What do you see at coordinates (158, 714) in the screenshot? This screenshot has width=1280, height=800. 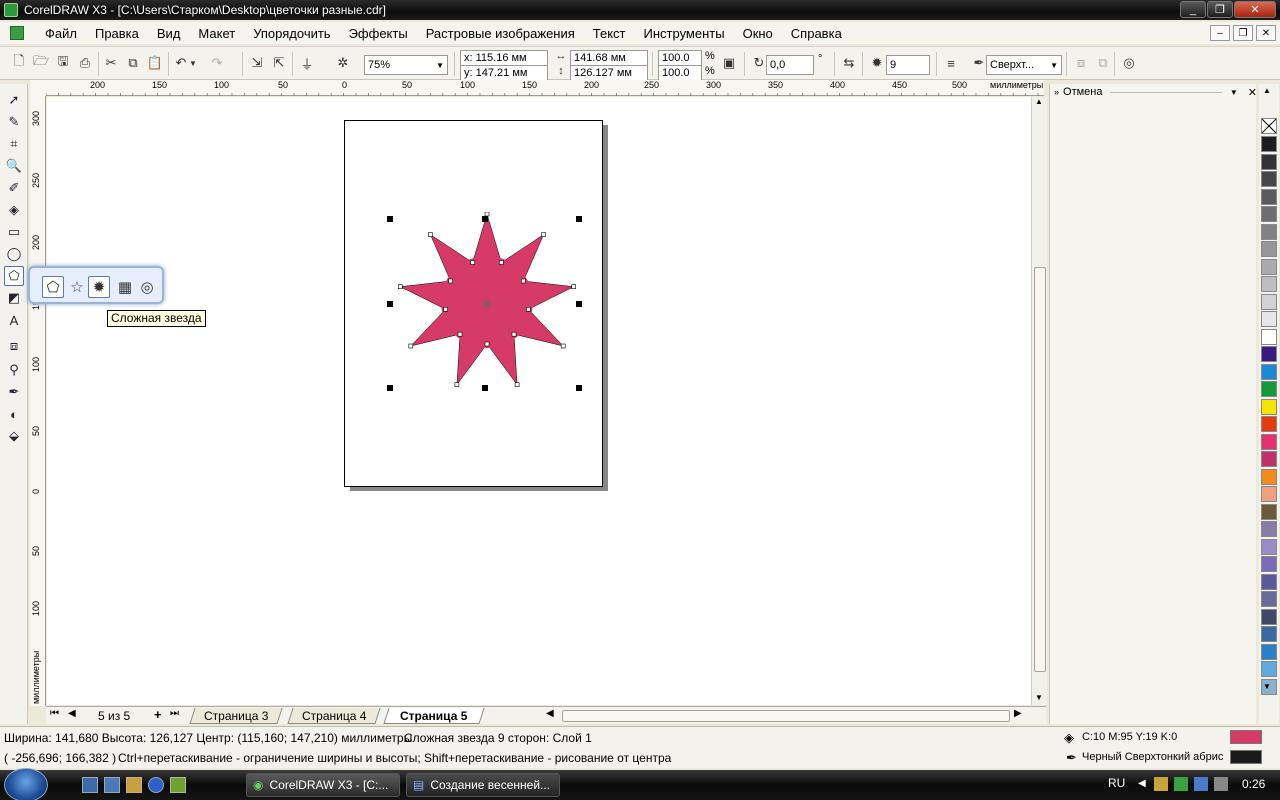 I see `add-page-icon: +` at bounding box center [158, 714].